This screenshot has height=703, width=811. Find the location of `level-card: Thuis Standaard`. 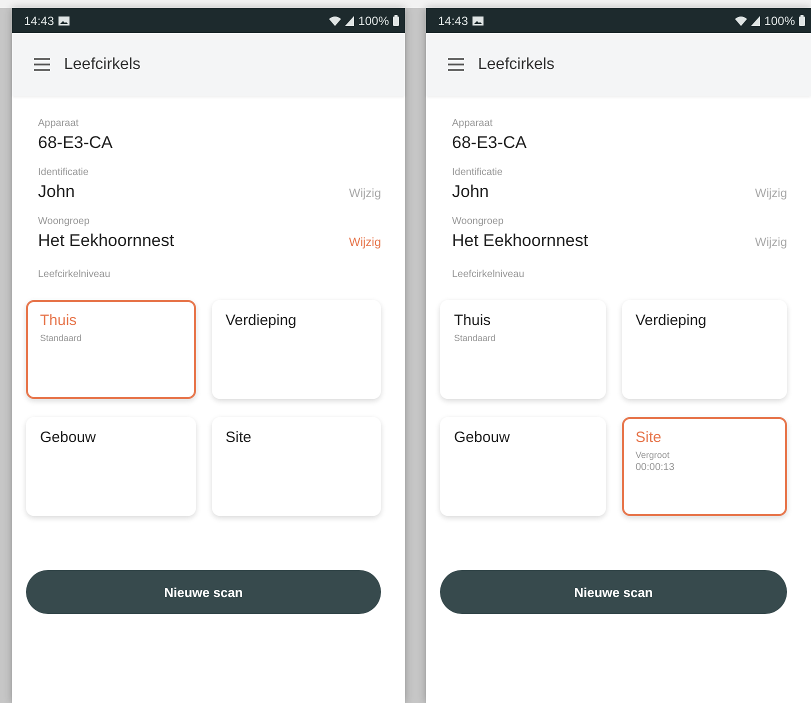

level-card: Thuis Standaard is located at coordinates (523, 349).